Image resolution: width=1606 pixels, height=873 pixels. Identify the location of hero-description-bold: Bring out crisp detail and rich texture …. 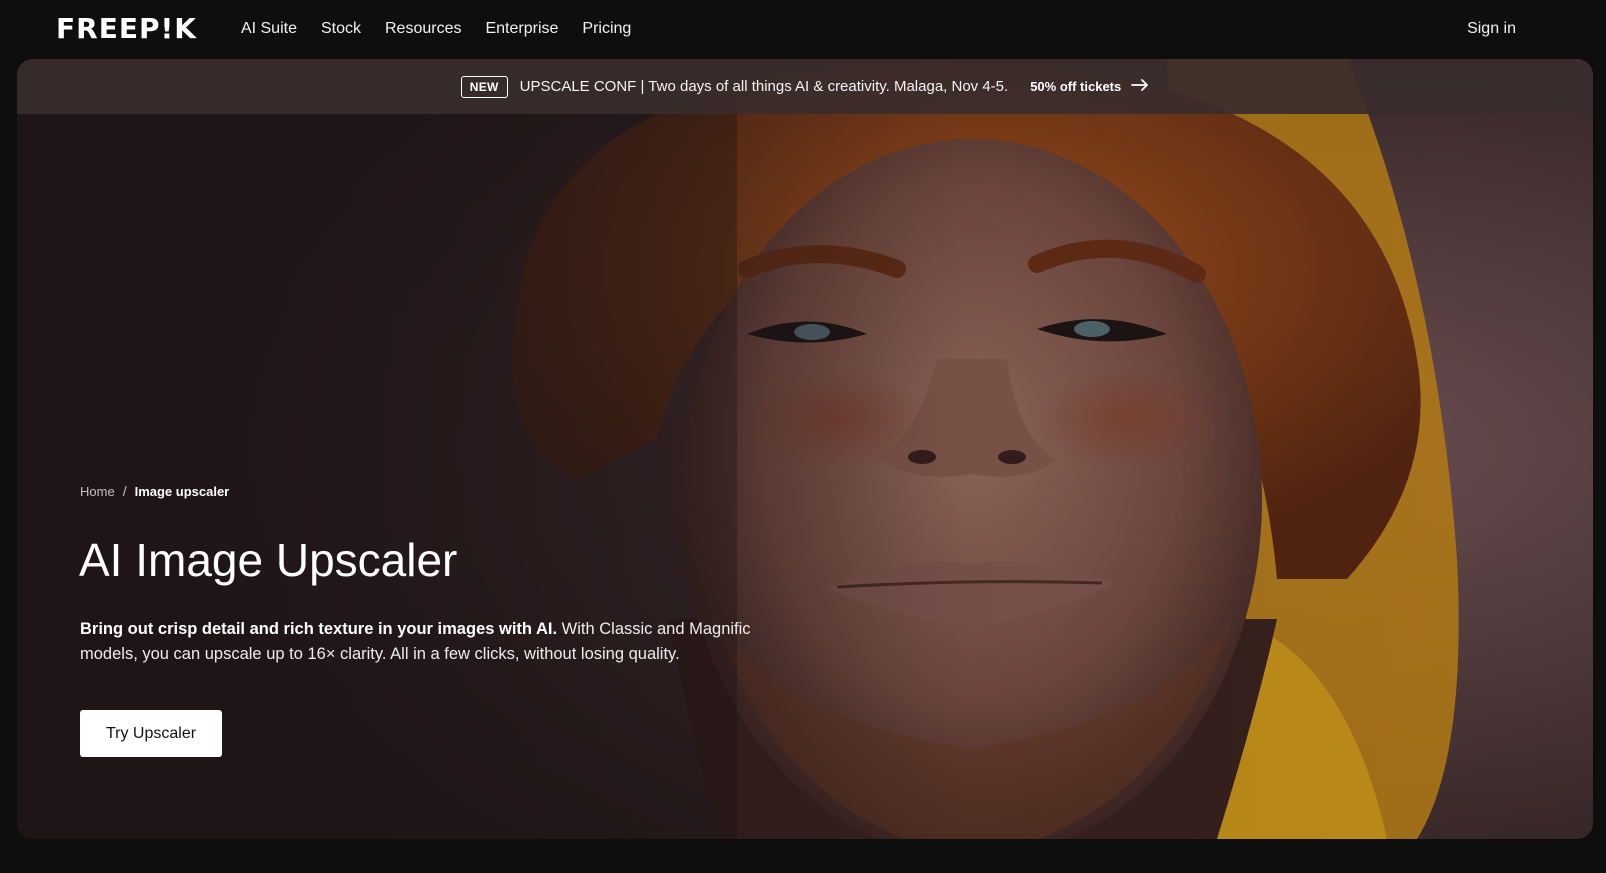
(319, 629).